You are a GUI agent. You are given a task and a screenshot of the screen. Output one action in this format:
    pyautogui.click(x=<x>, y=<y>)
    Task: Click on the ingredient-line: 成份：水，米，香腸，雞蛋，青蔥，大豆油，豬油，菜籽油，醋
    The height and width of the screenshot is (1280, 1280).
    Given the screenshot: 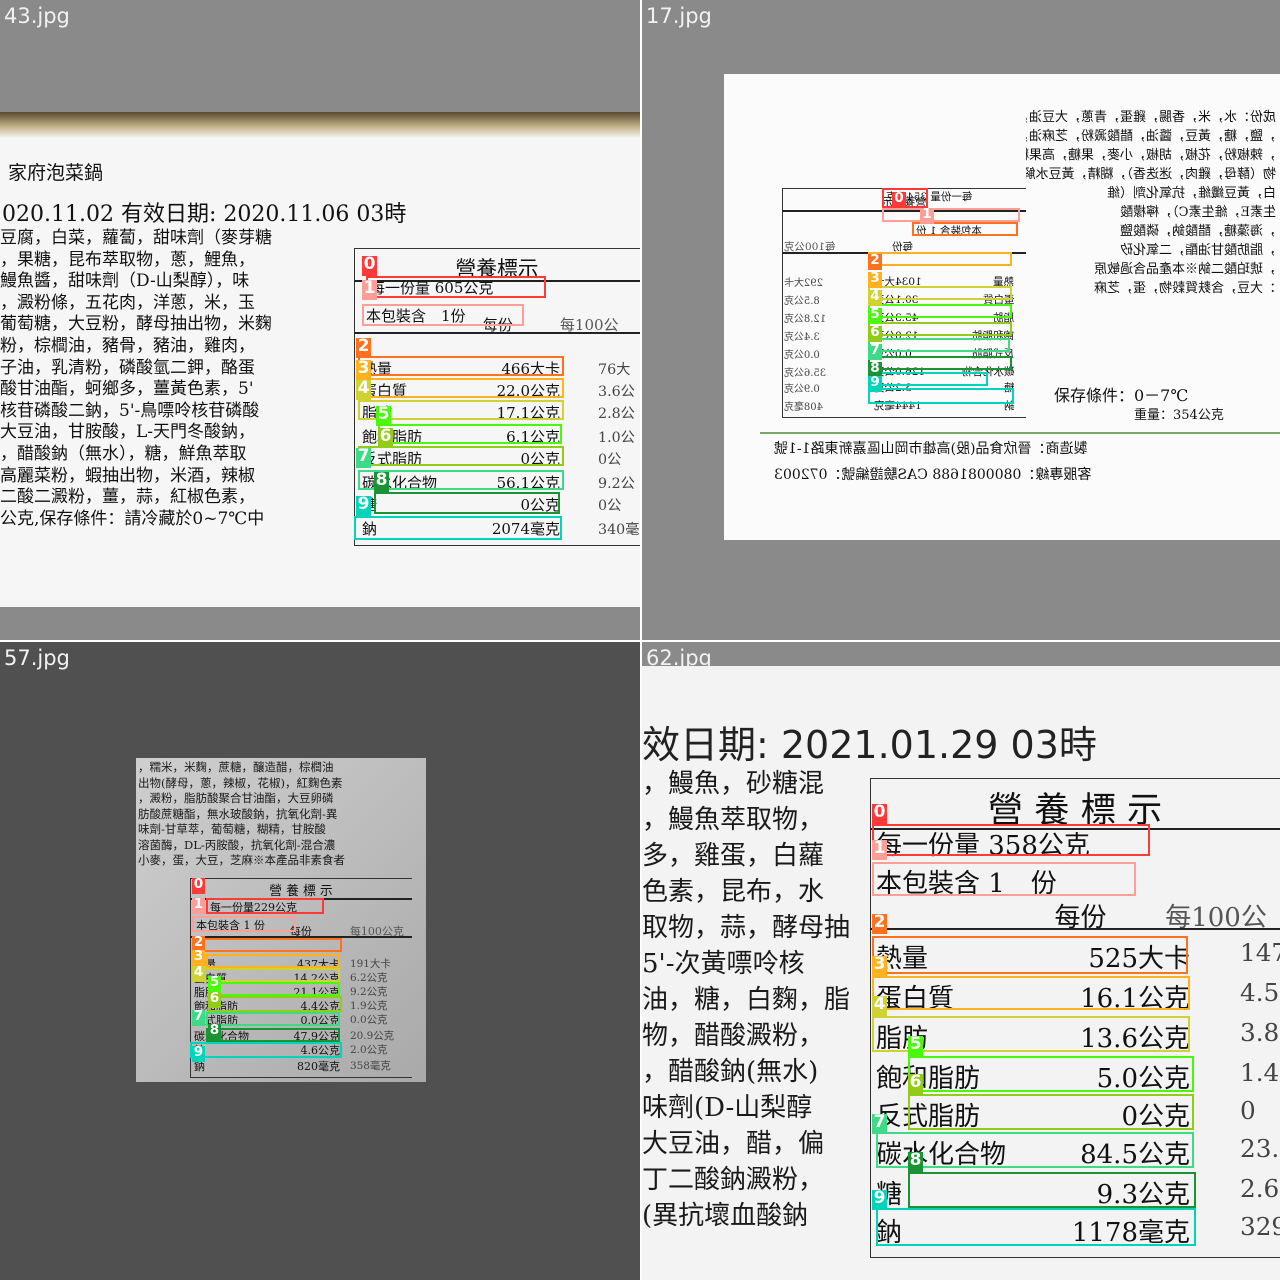 What is the action you would take?
    pyautogui.click(x=1151, y=117)
    